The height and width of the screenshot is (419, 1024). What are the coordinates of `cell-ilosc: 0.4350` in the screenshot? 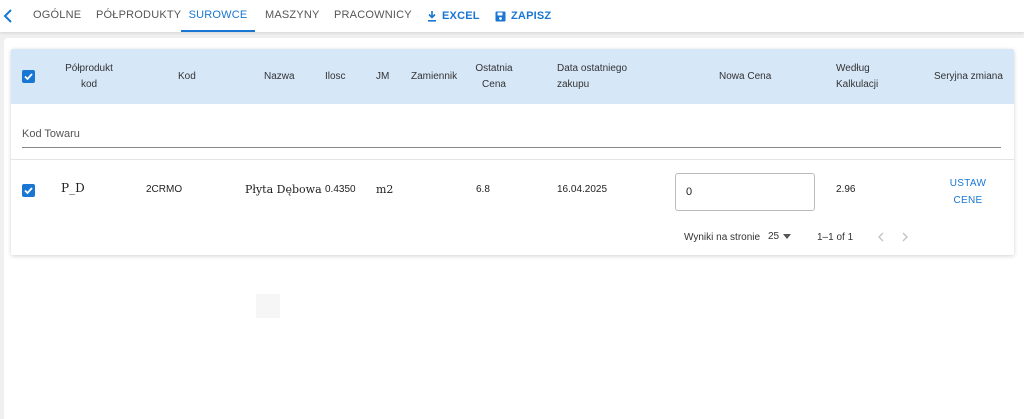 It's located at (340, 189).